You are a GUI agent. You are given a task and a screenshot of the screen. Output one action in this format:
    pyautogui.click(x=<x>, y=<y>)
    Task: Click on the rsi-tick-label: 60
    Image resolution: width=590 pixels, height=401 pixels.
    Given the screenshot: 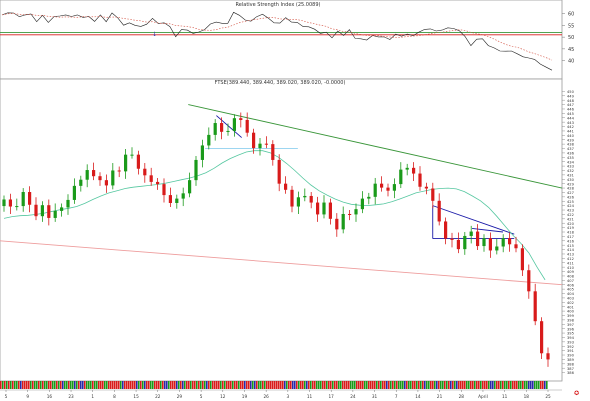 What is the action you would take?
    pyautogui.click(x=571, y=15)
    